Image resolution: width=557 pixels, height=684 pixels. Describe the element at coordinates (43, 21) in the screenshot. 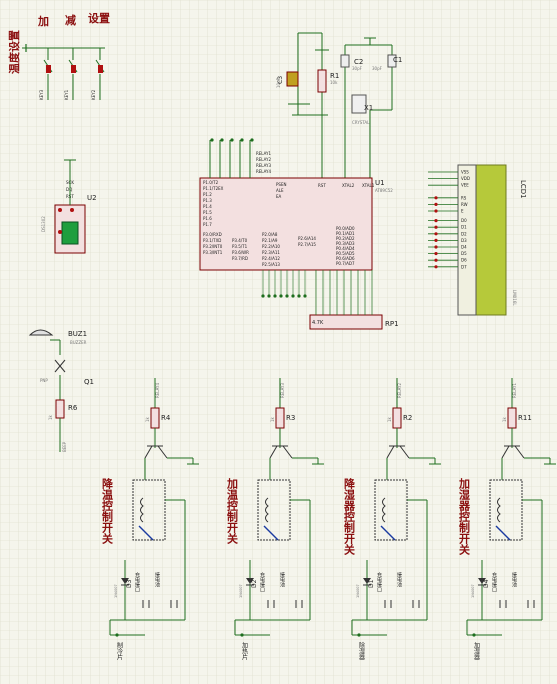

I see `button-label-add: 加` at that location.